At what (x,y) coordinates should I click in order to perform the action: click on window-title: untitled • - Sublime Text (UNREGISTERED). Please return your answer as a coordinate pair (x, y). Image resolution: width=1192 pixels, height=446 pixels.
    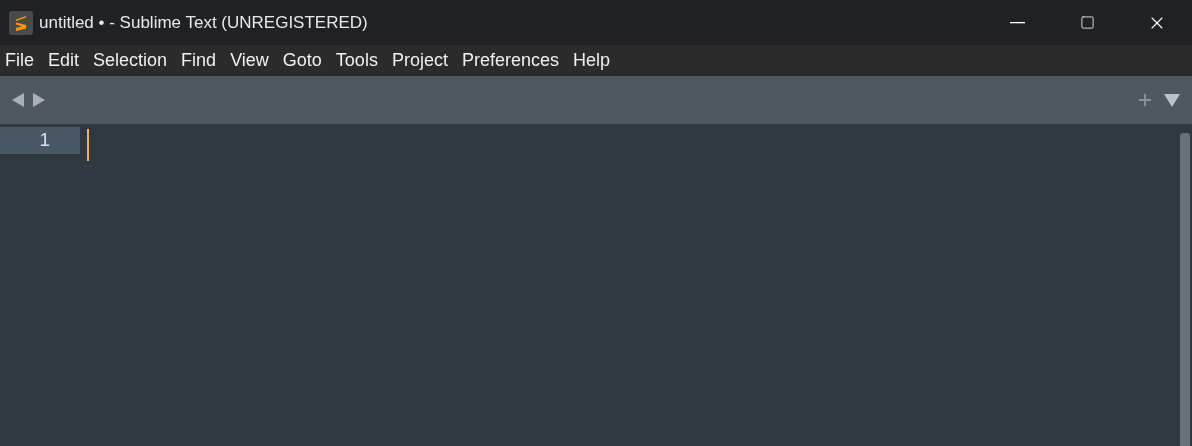
    Looking at the image, I should click on (203, 22).